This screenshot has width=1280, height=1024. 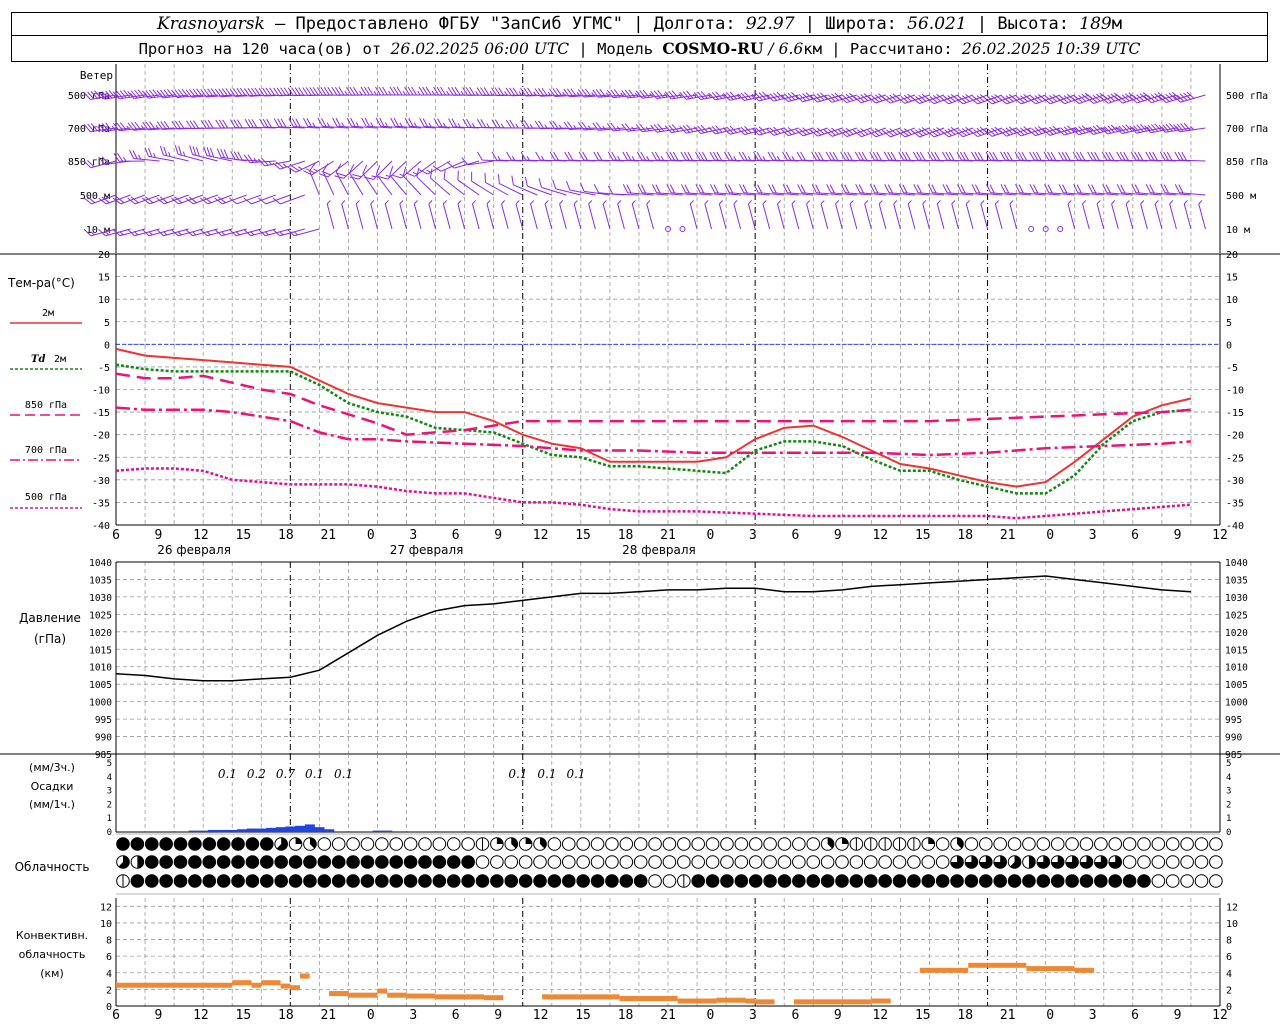 What do you see at coordinates (104, 300) in the screenshot?
I see `temp-tick-left: 10` at bounding box center [104, 300].